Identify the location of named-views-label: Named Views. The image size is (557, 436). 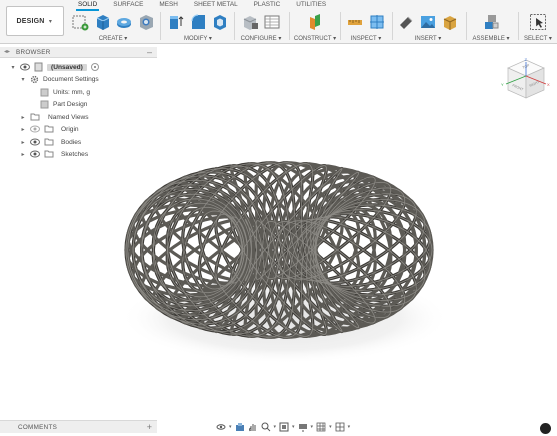
(68, 117).